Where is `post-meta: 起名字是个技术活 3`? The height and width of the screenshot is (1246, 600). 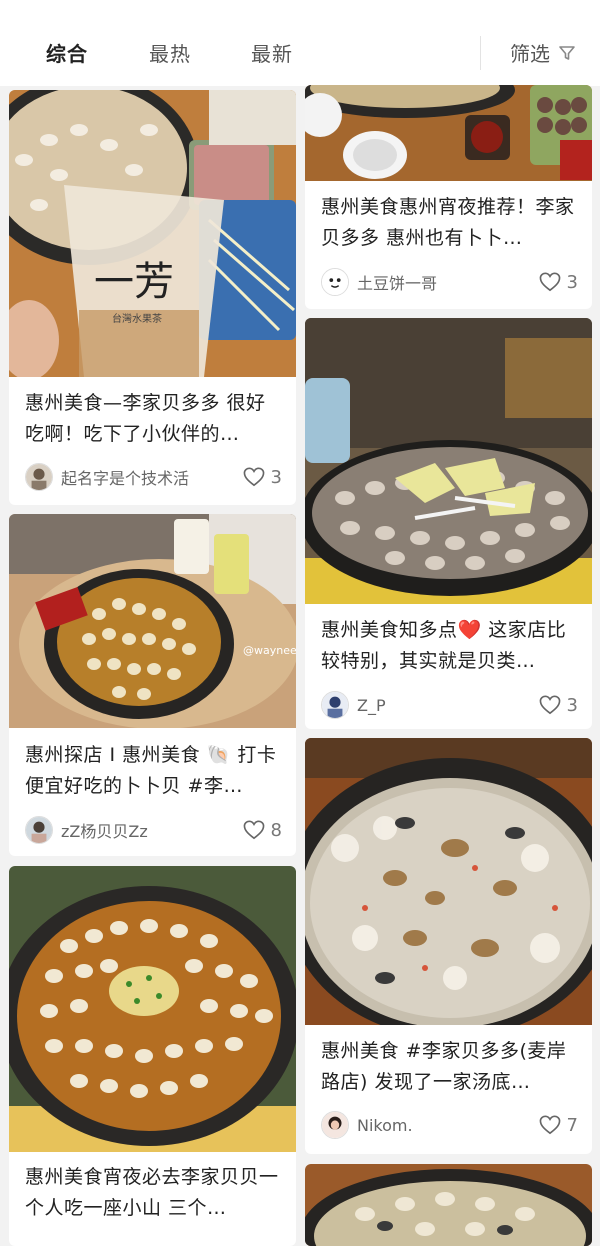 post-meta: 起名字是个技术活 3 is located at coordinates (153, 477).